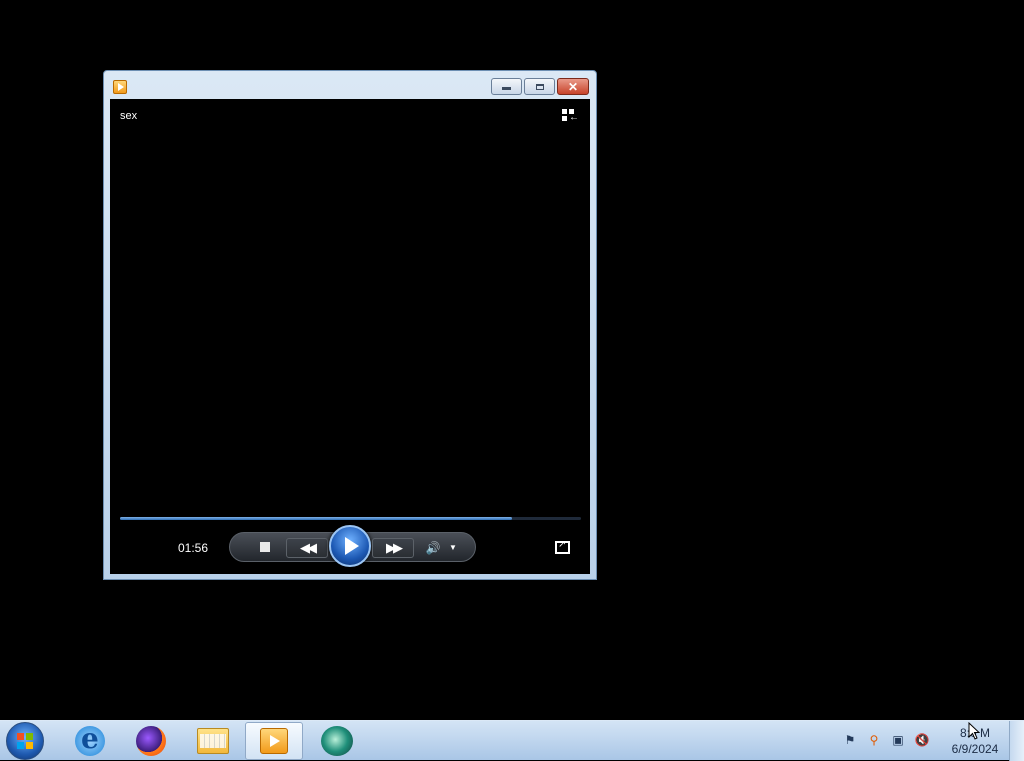 This screenshot has height=761, width=1024. Describe the element at coordinates (316, 518) in the screenshot. I see `seek-bar-progress` at that location.